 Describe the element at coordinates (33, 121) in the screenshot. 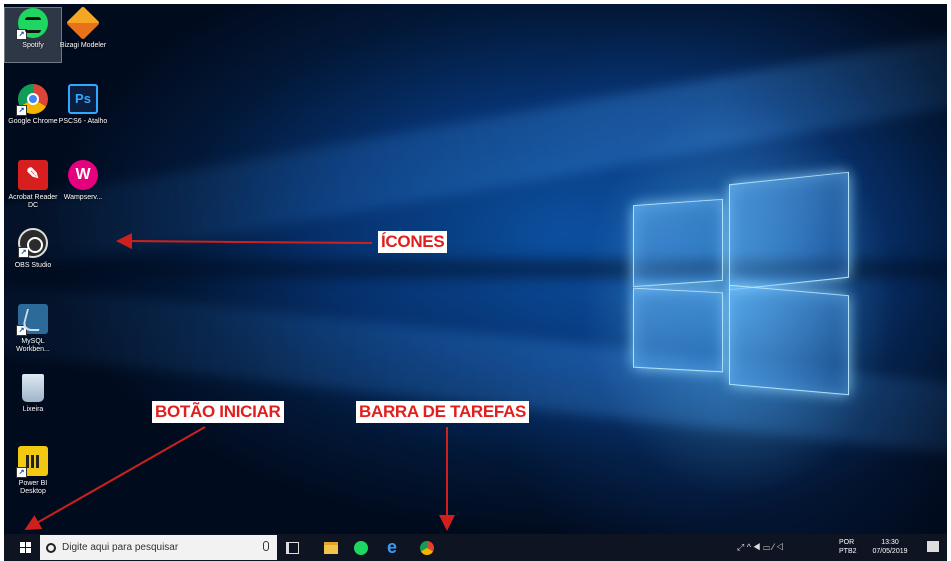

I see `desktop-icon-label: Google Chrome` at that location.